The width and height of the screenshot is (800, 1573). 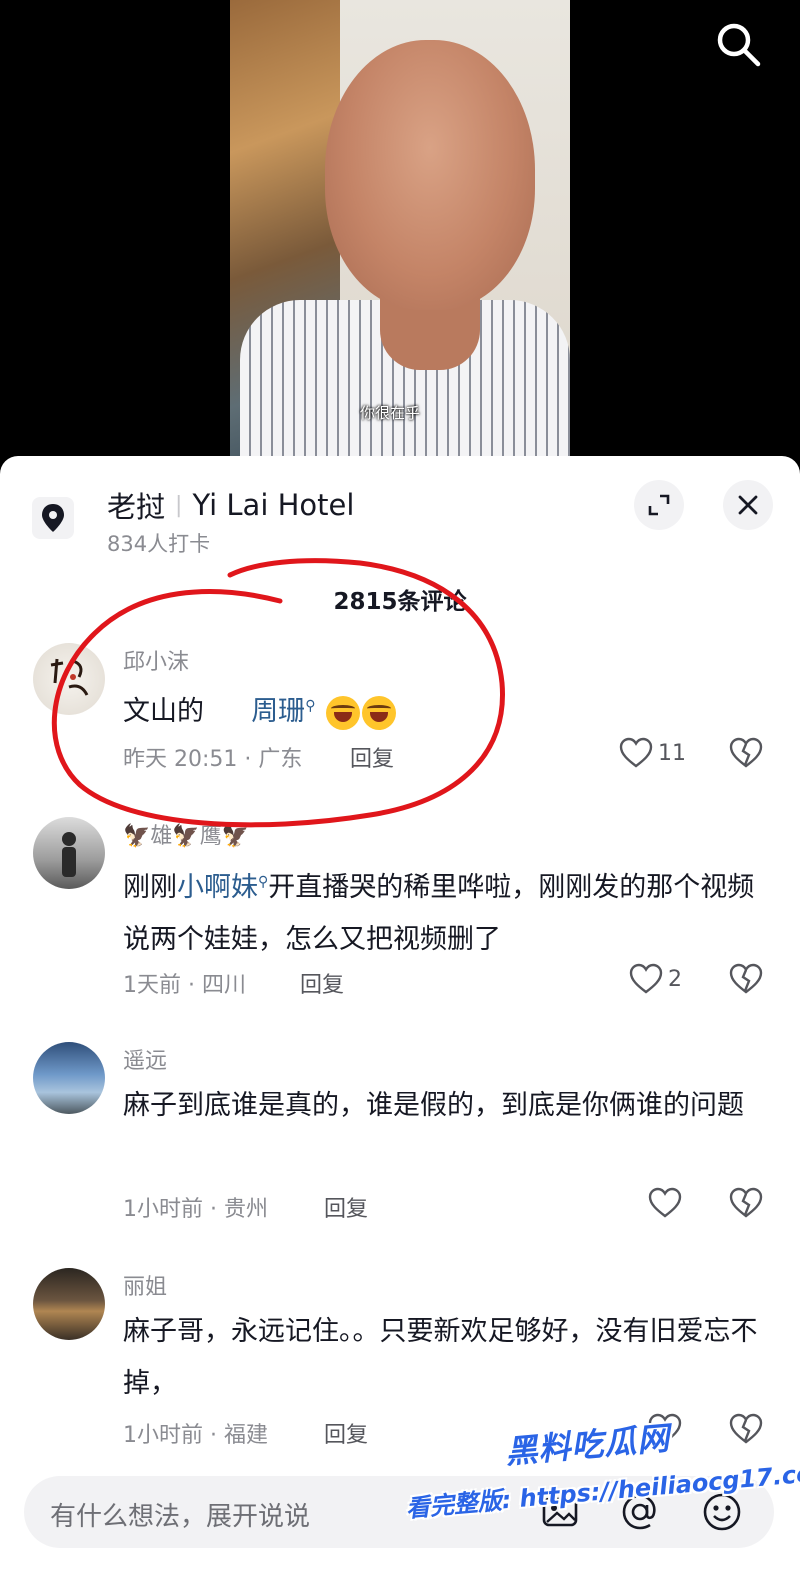 What do you see at coordinates (136, 507) in the screenshot?
I see `location-country: 老挝` at bounding box center [136, 507].